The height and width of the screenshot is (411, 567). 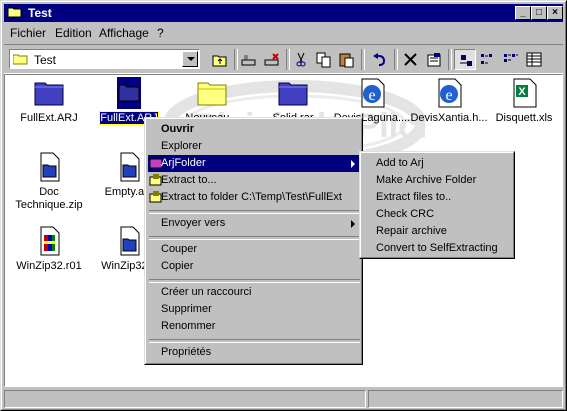 I want to click on copy-icon, so click(x=323, y=60).